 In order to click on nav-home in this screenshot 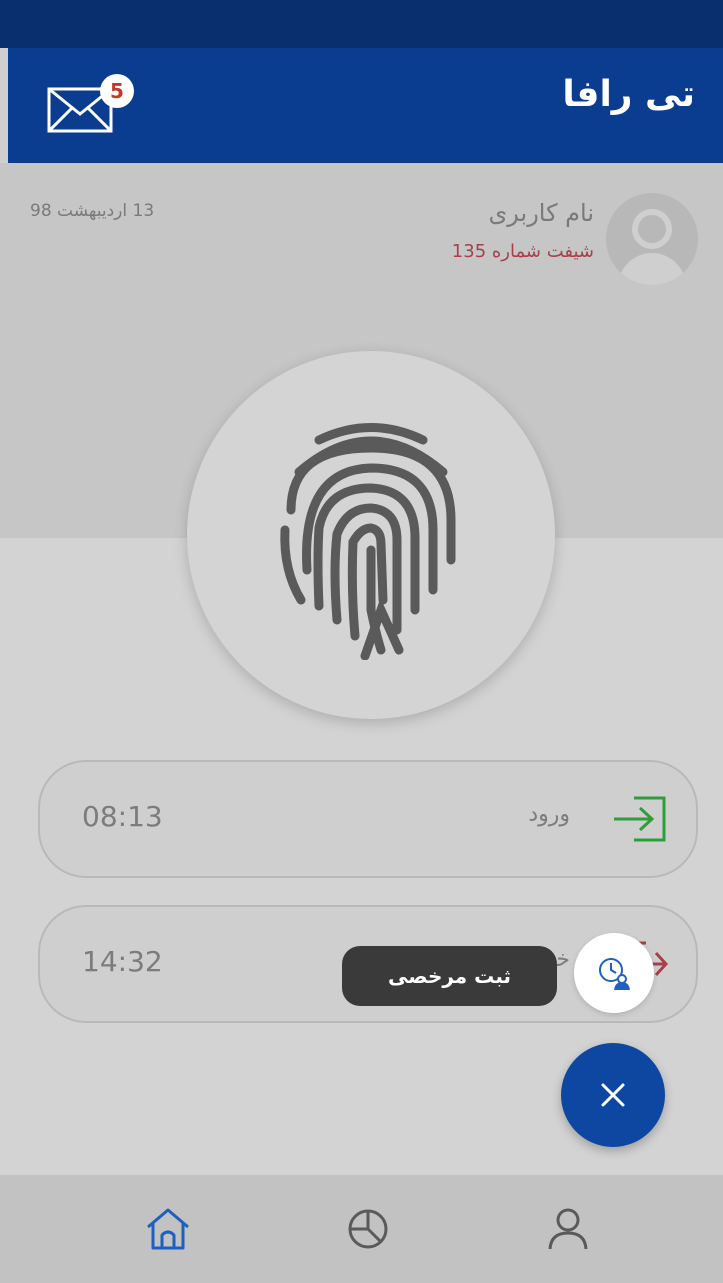, I will do `click(168, 1229)`.